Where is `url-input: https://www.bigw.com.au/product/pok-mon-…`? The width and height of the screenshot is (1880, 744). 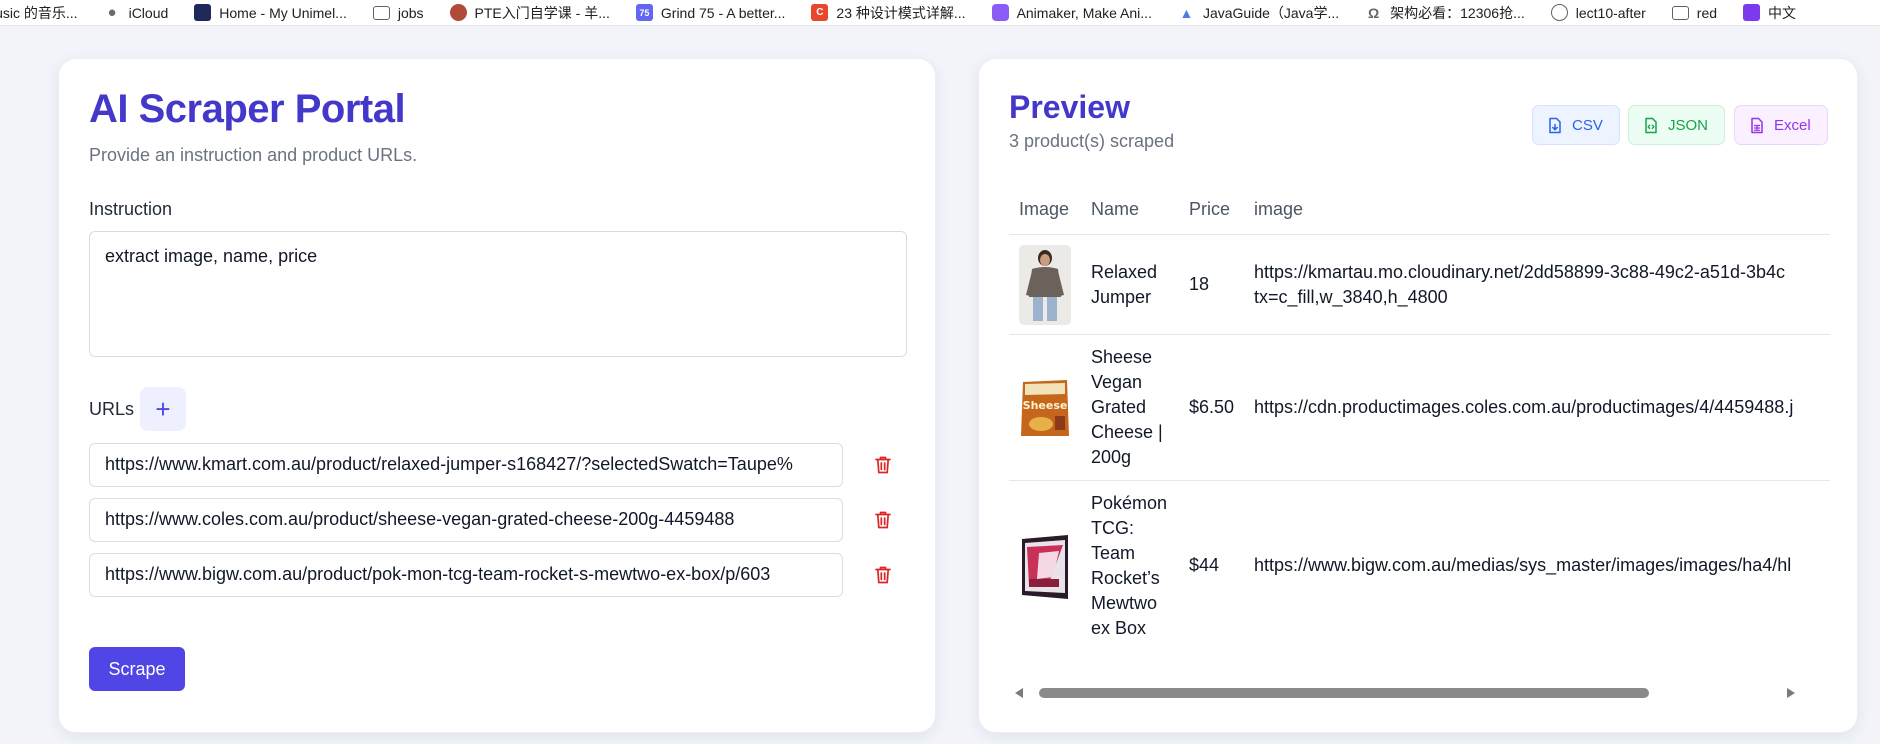
url-input: https://www.bigw.com.au/product/pok-mon-… is located at coordinates (466, 575).